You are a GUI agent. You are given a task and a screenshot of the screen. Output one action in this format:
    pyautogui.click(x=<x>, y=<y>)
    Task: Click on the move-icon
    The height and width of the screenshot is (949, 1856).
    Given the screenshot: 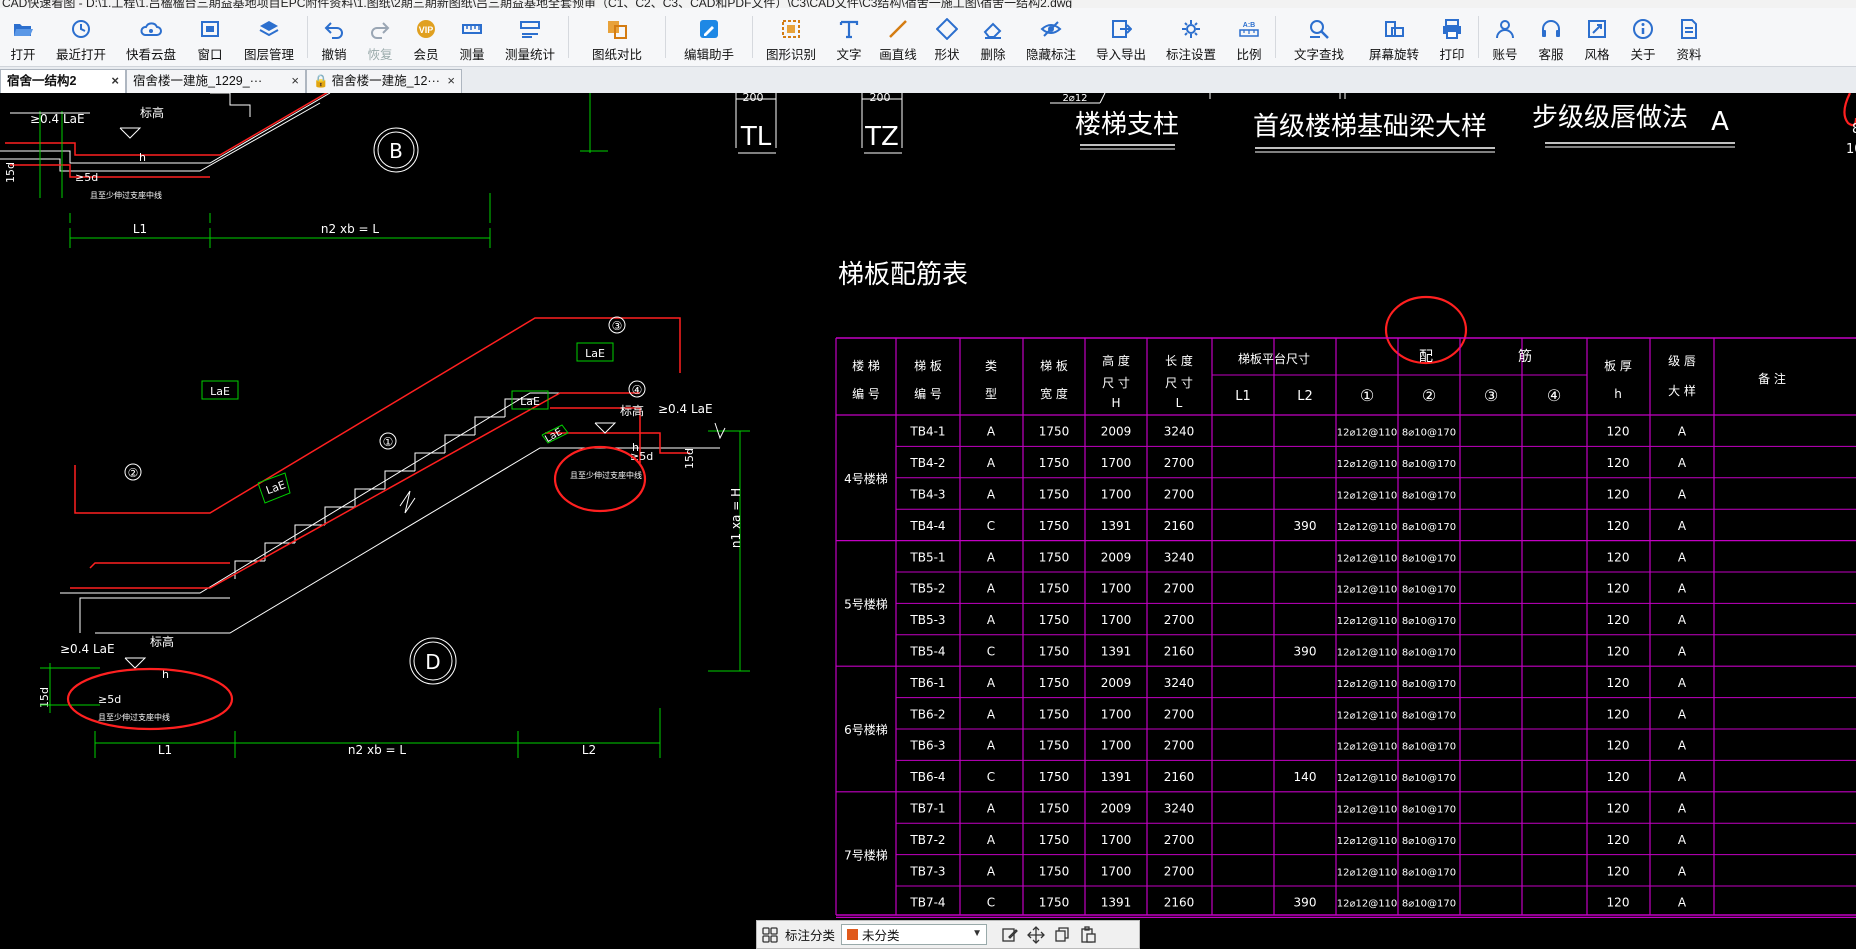 What is the action you would take?
    pyautogui.click(x=1036, y=935)
    